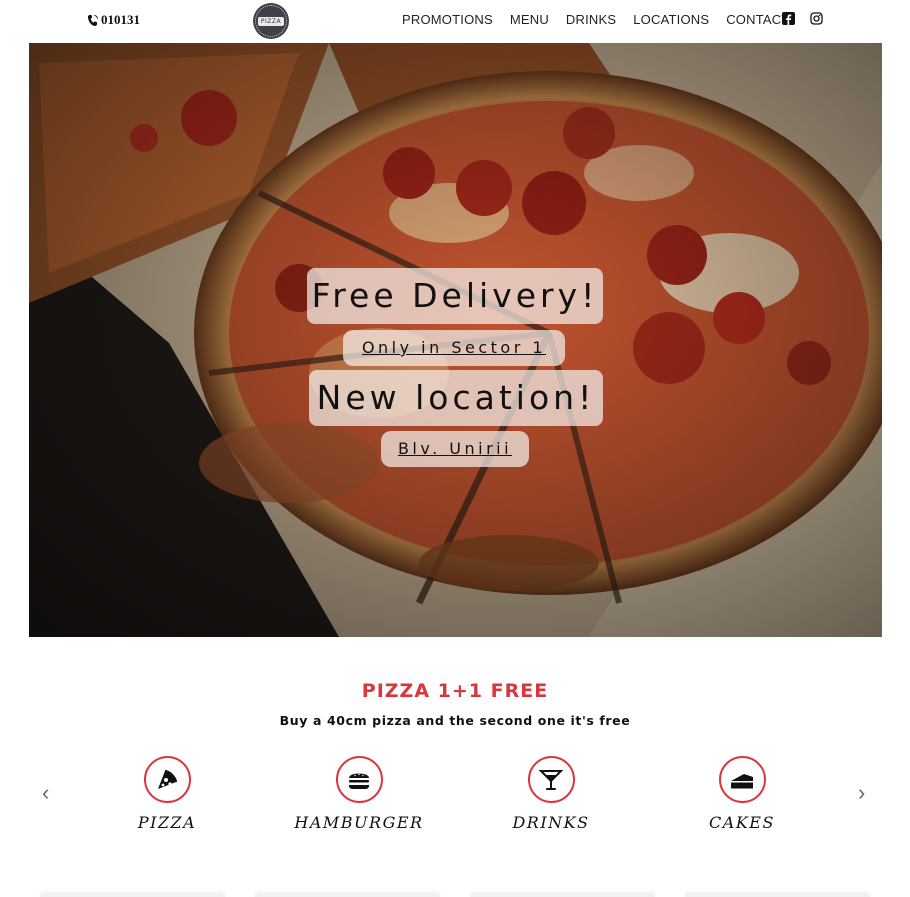  I want to click on hero-headline-free-delivery: Free Delivery!, so click(455, 296).